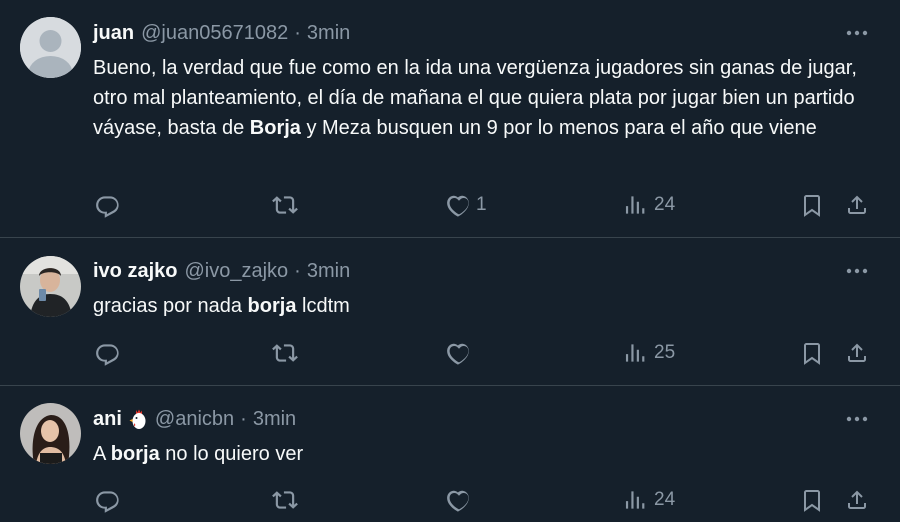 The image size is (900, 522). I want to click on user-handle: @anicbn, so click(194, 419).